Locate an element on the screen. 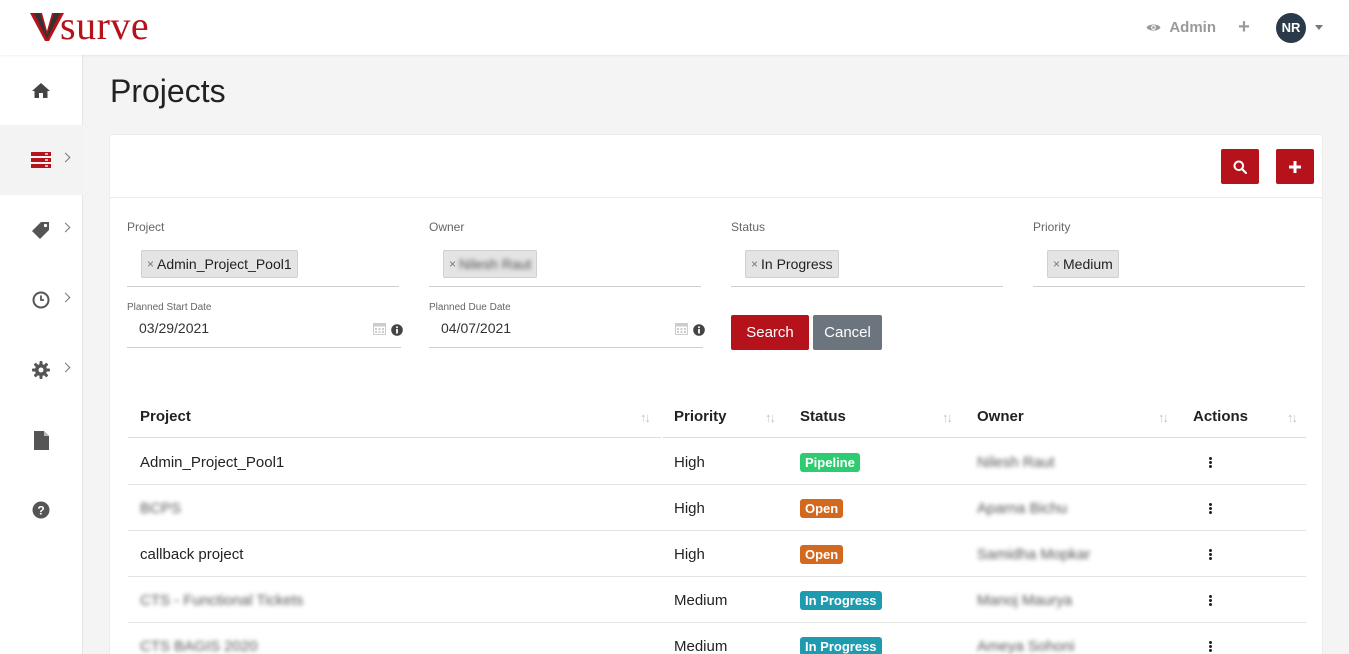 The height and width of the screenshot is (654, 1349). project-filter-value: Admin_Project_Pool1 is located at coordinates (224, 264).